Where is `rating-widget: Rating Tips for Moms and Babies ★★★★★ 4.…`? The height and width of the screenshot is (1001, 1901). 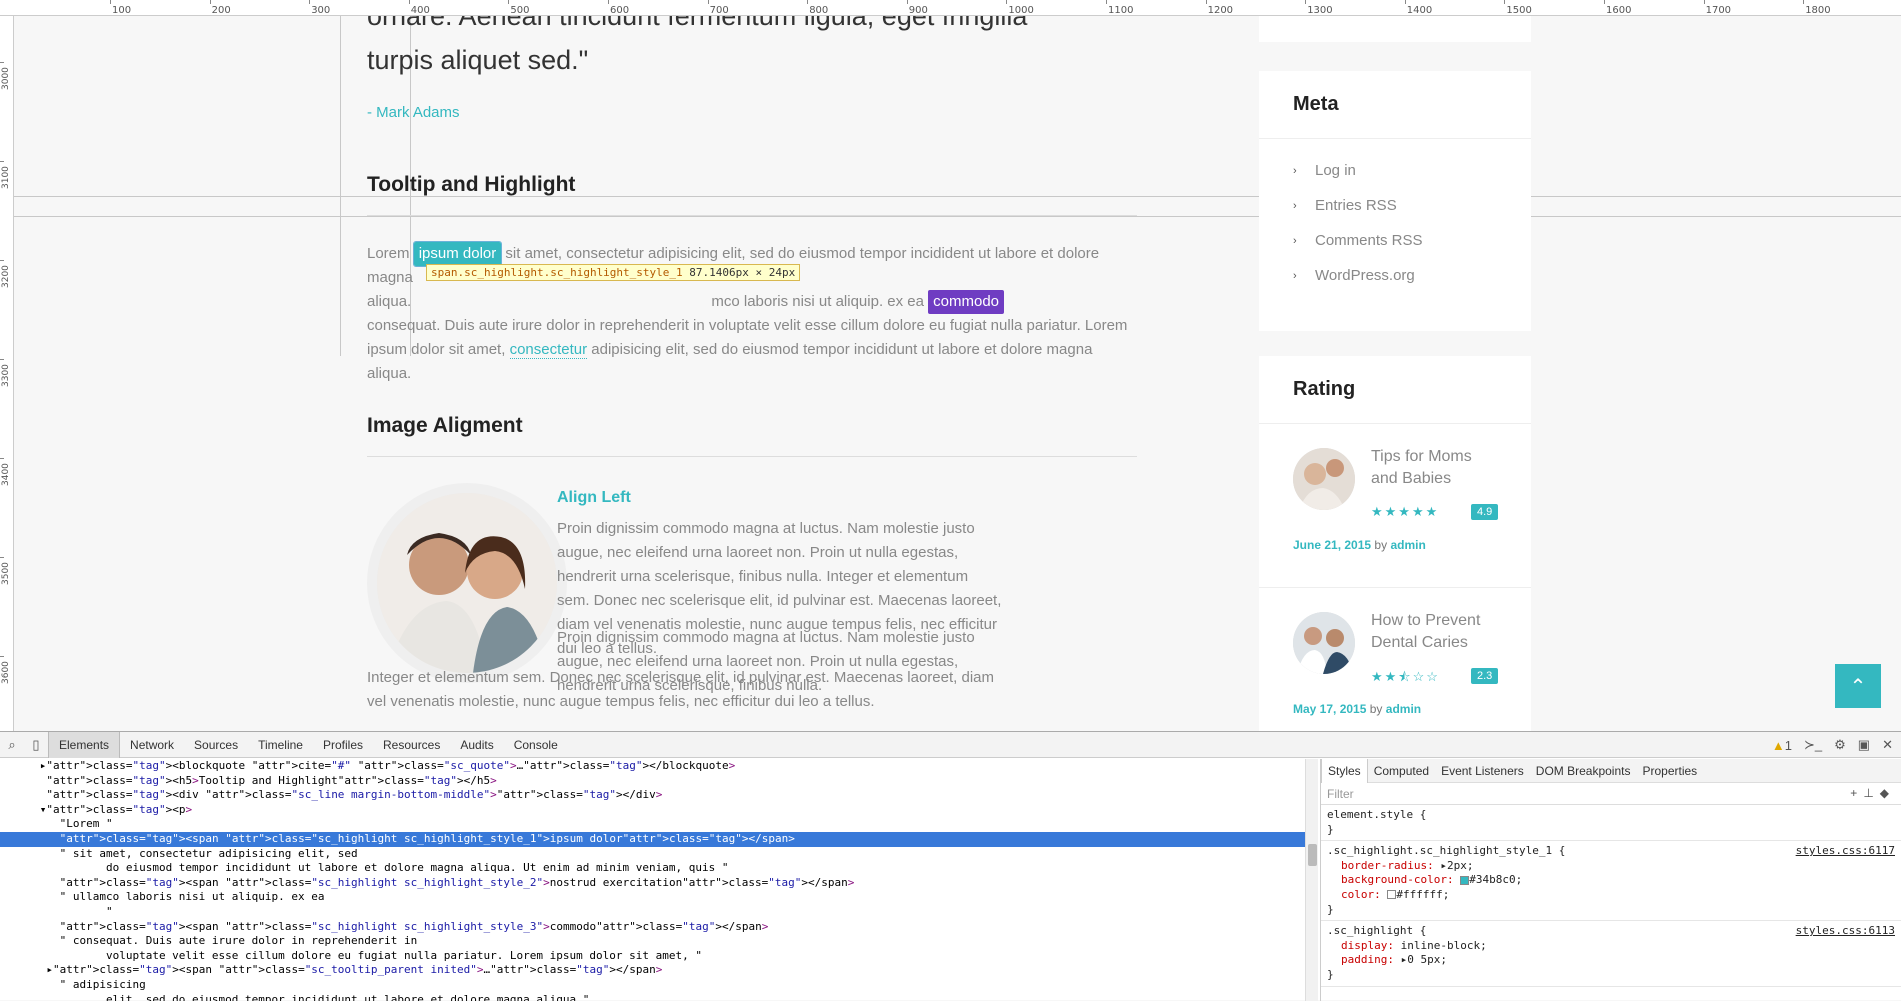
rating-widget: Rating Tips for Moms and Babies ★★★★★ 4.… is located at coordinates (1395, 543).